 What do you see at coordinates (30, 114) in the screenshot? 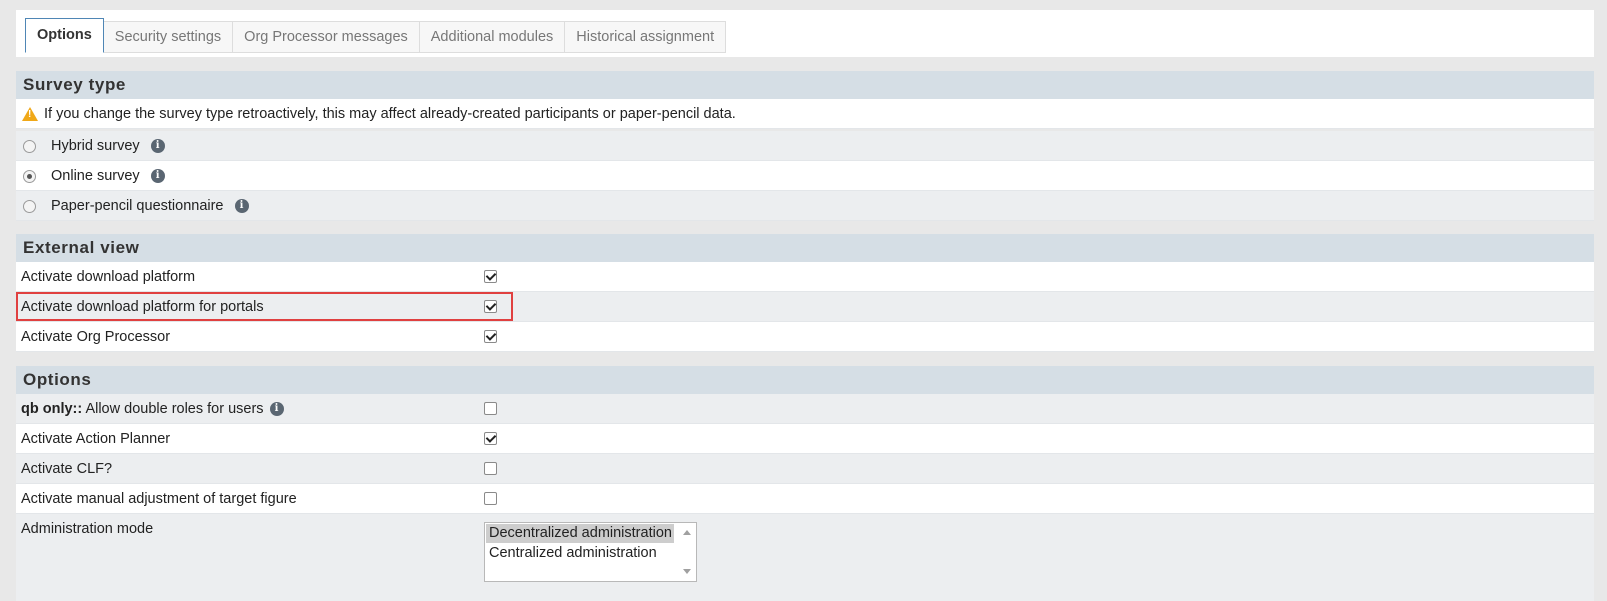
I see `warning-icon: !` at bounding box center [30, 114].